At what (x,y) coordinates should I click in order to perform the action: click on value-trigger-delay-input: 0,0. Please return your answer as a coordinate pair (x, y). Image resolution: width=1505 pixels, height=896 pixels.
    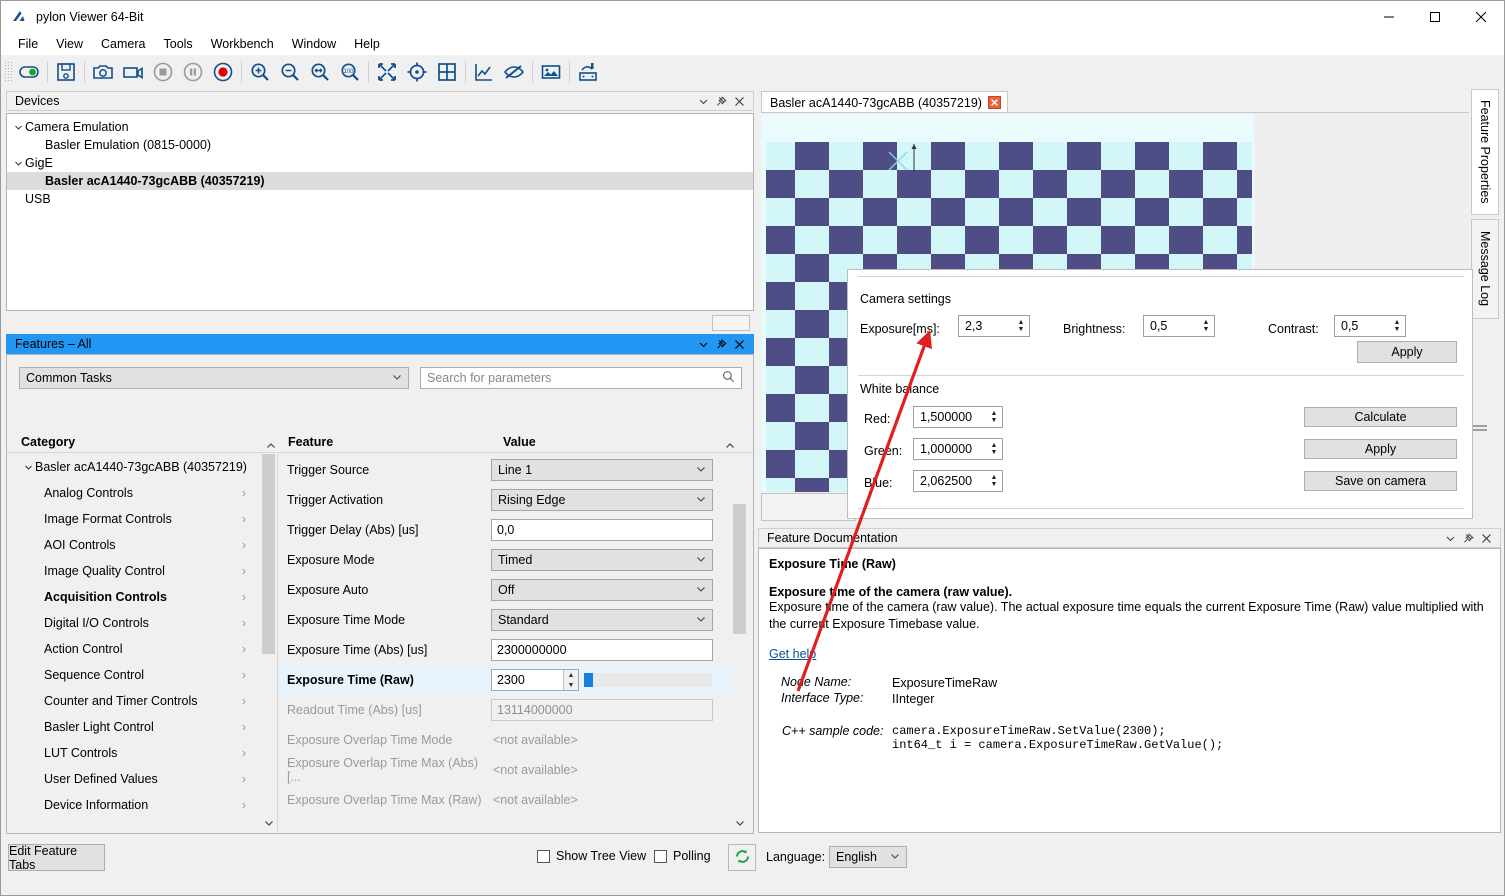
    Looking at the image, I should click on (602, 530).